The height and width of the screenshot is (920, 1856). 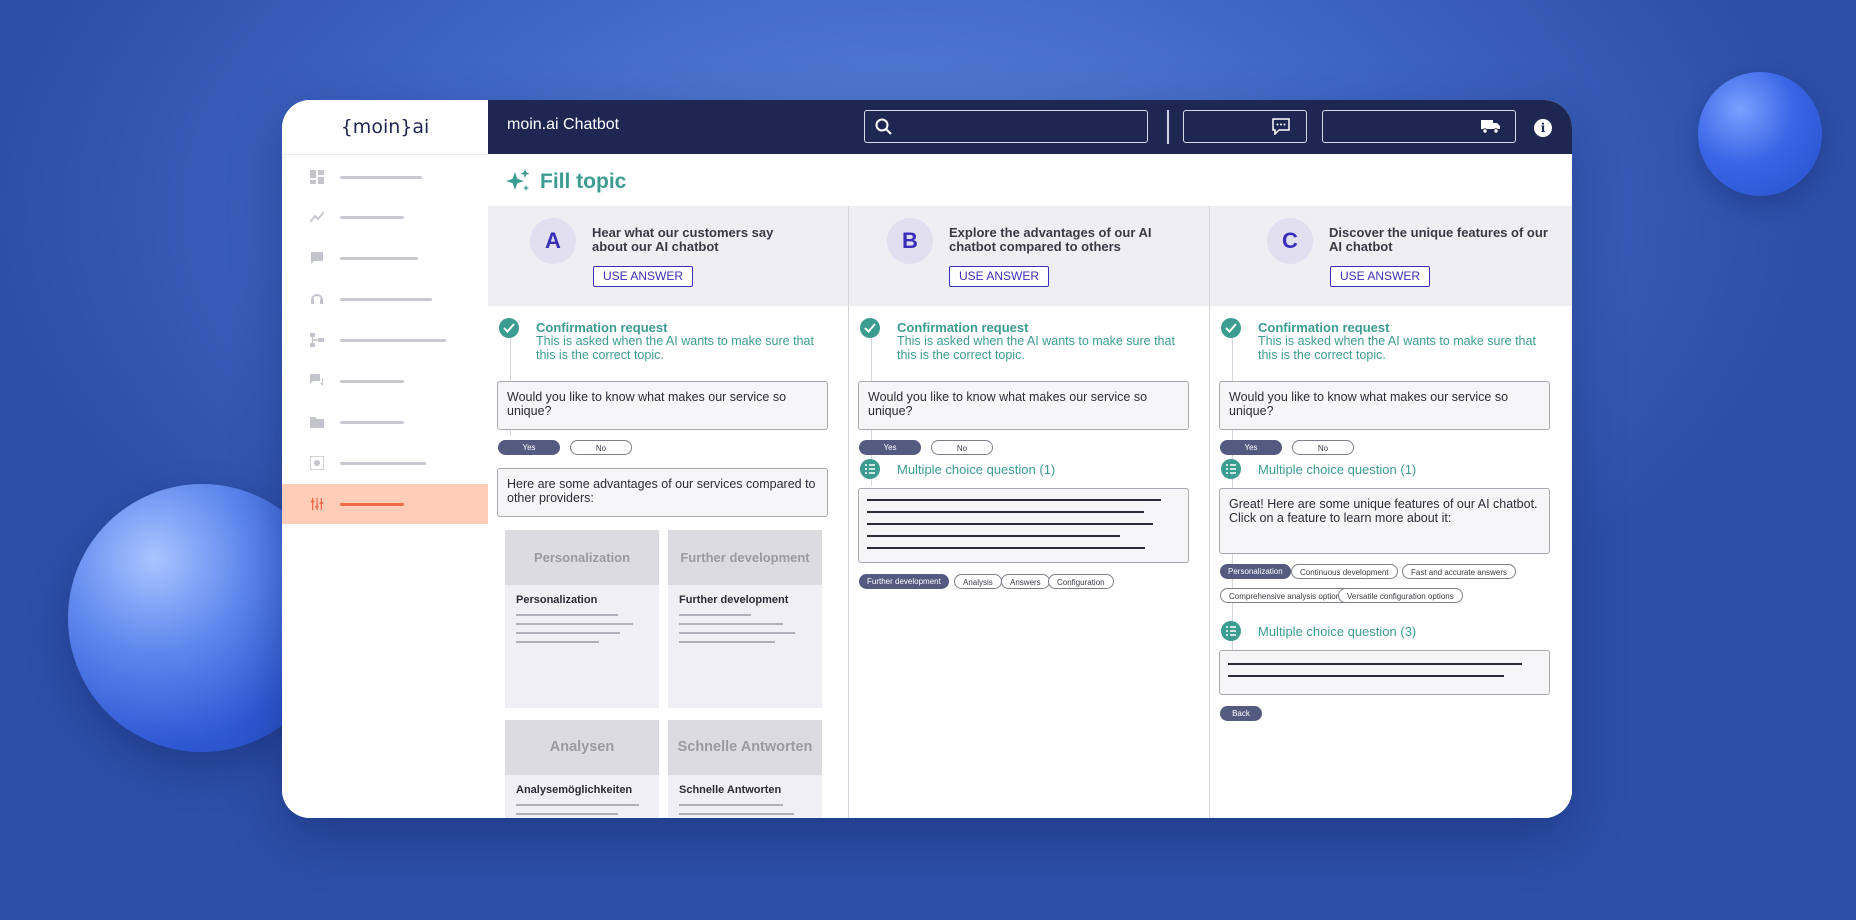 I want to click on conversations-icon, so click(x=317, y=381).